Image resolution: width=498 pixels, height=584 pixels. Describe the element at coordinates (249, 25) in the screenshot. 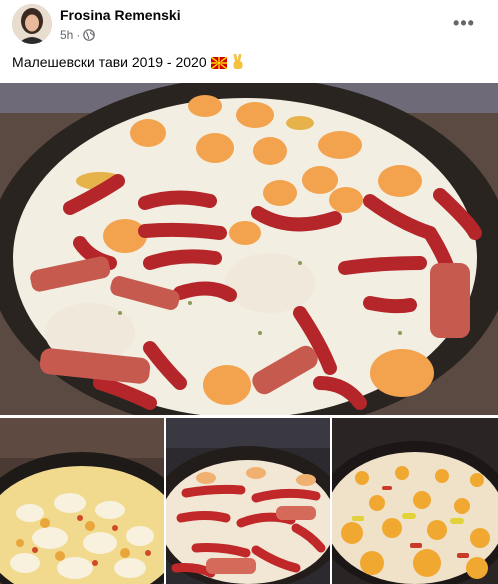

I see `post-header: Frosina Remenski 5h · •••` at that location.